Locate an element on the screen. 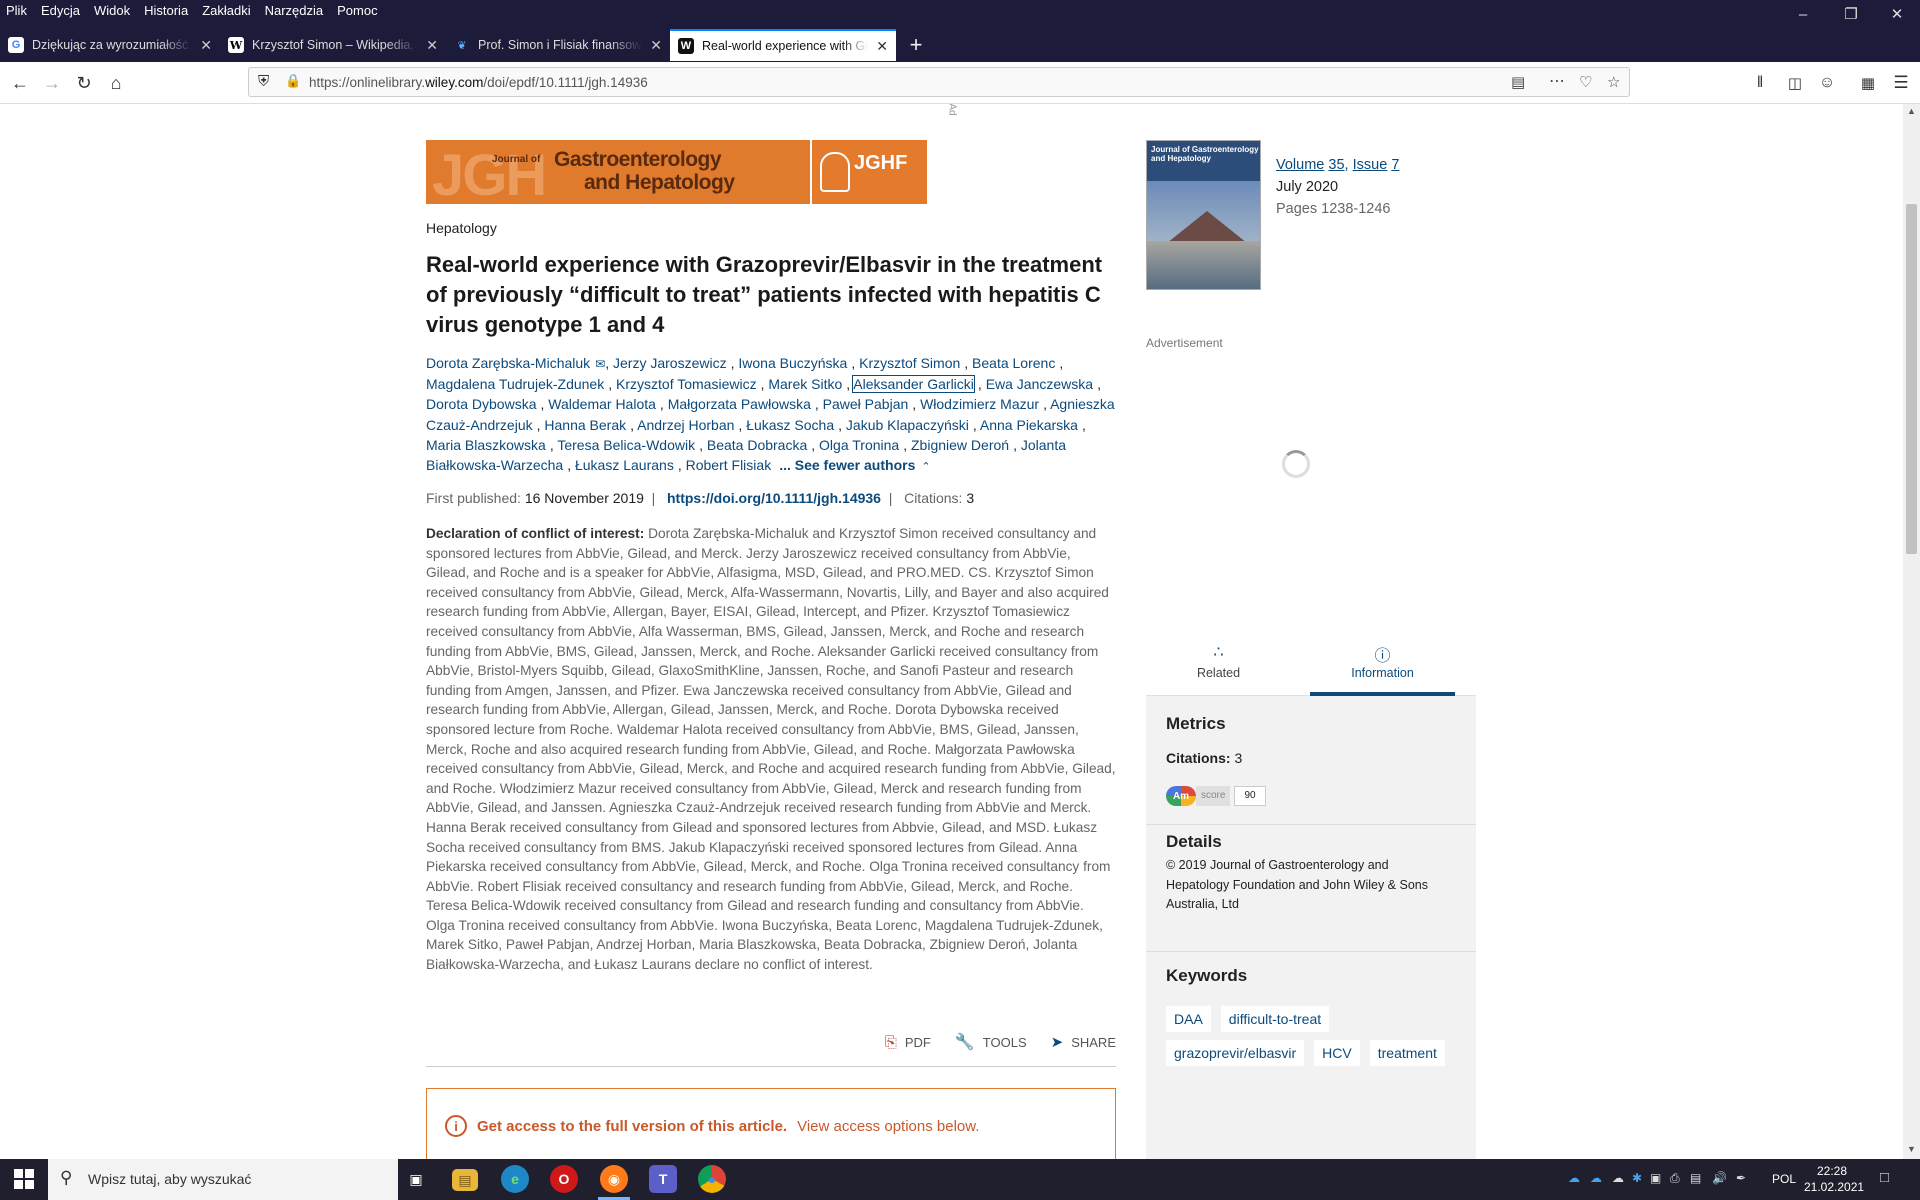  keyword-tag: DAA is located at coordinates (1188, 1019).